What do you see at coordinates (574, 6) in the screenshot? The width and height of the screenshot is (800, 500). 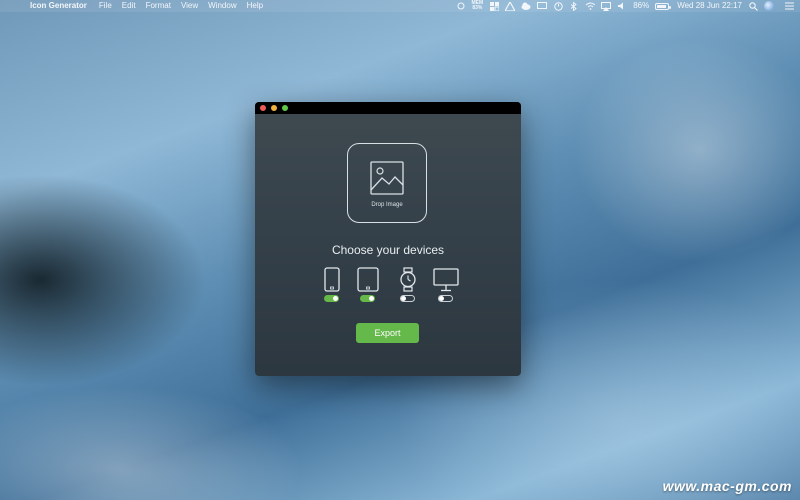 I see `bluetooth-icon` at bounding box center [574, 6].